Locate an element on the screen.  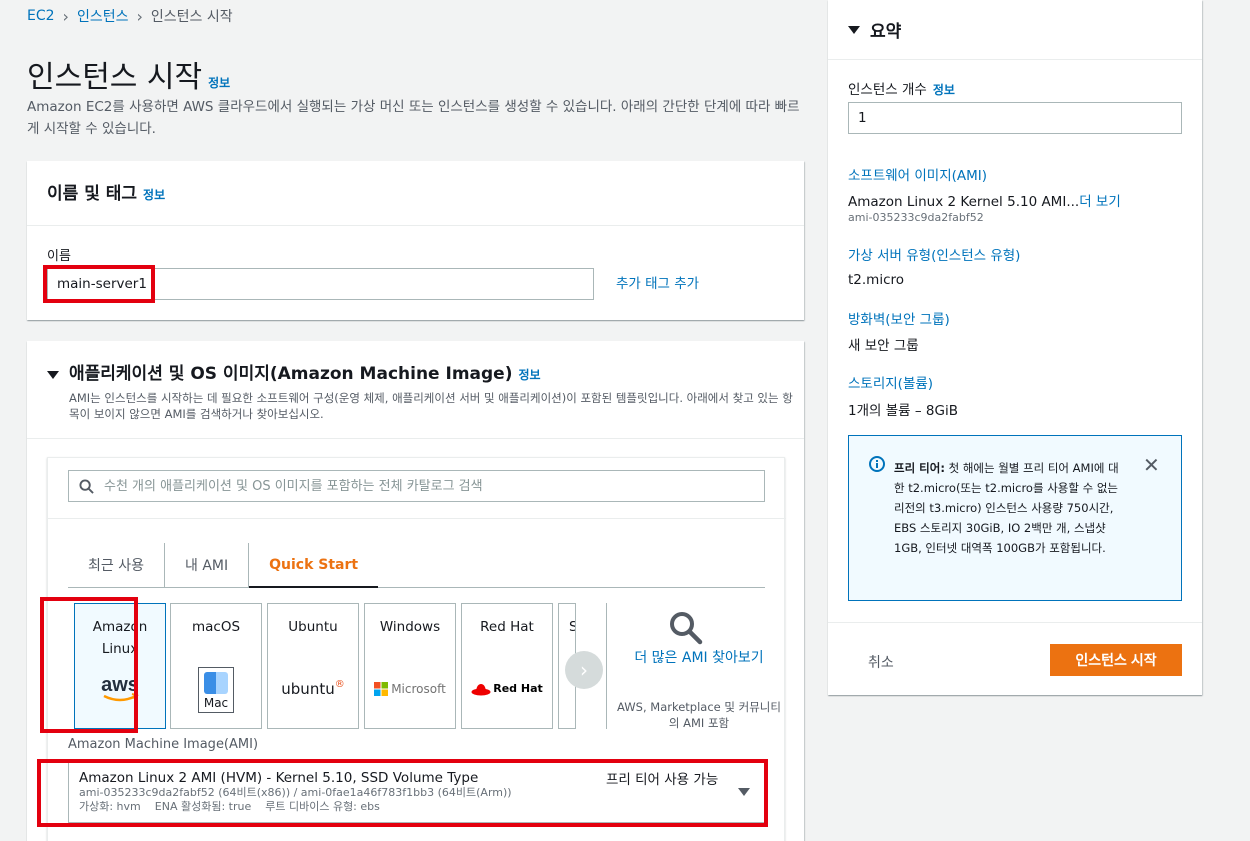
page-title: 인스턴스 시작 정보 is located at coordinates (128, 74).